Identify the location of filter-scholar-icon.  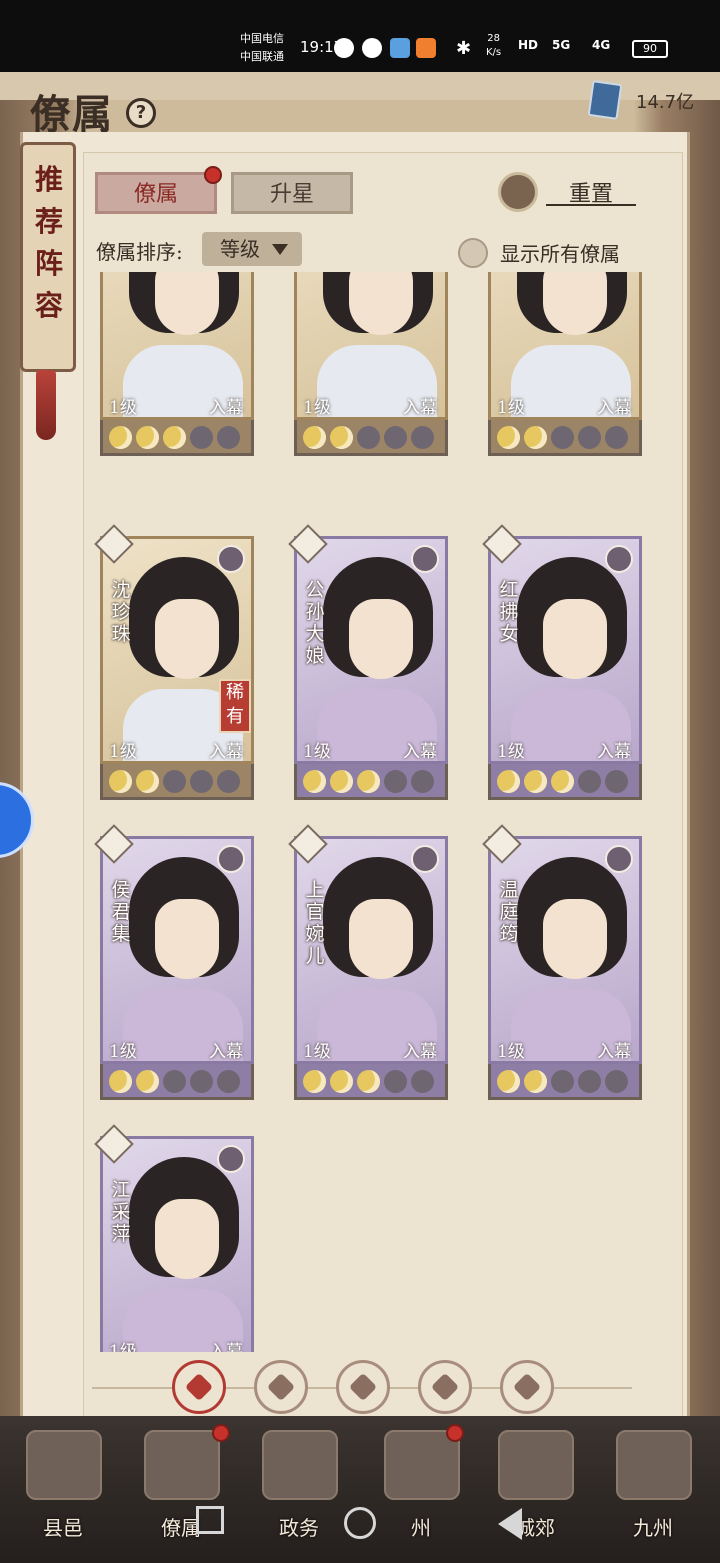
(363, 1387).